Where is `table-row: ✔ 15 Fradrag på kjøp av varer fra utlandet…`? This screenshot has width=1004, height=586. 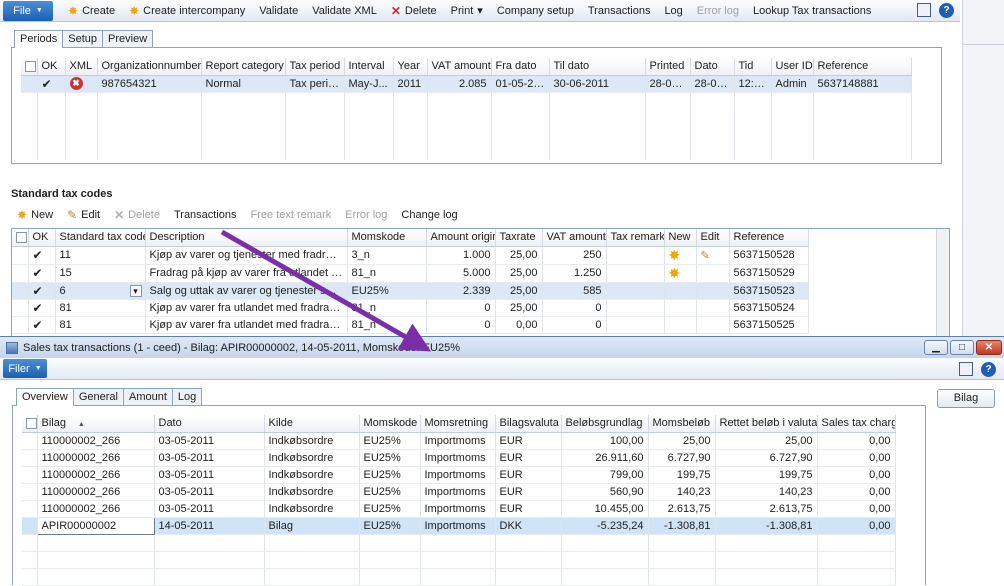
table-row: ✔ 15 Fradrag på kjøp av varer fra utlandet… is located at coordinates (410, 273).